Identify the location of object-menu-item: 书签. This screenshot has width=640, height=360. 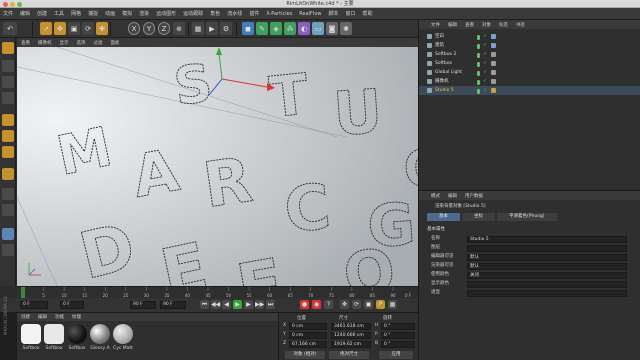
(520, 25).